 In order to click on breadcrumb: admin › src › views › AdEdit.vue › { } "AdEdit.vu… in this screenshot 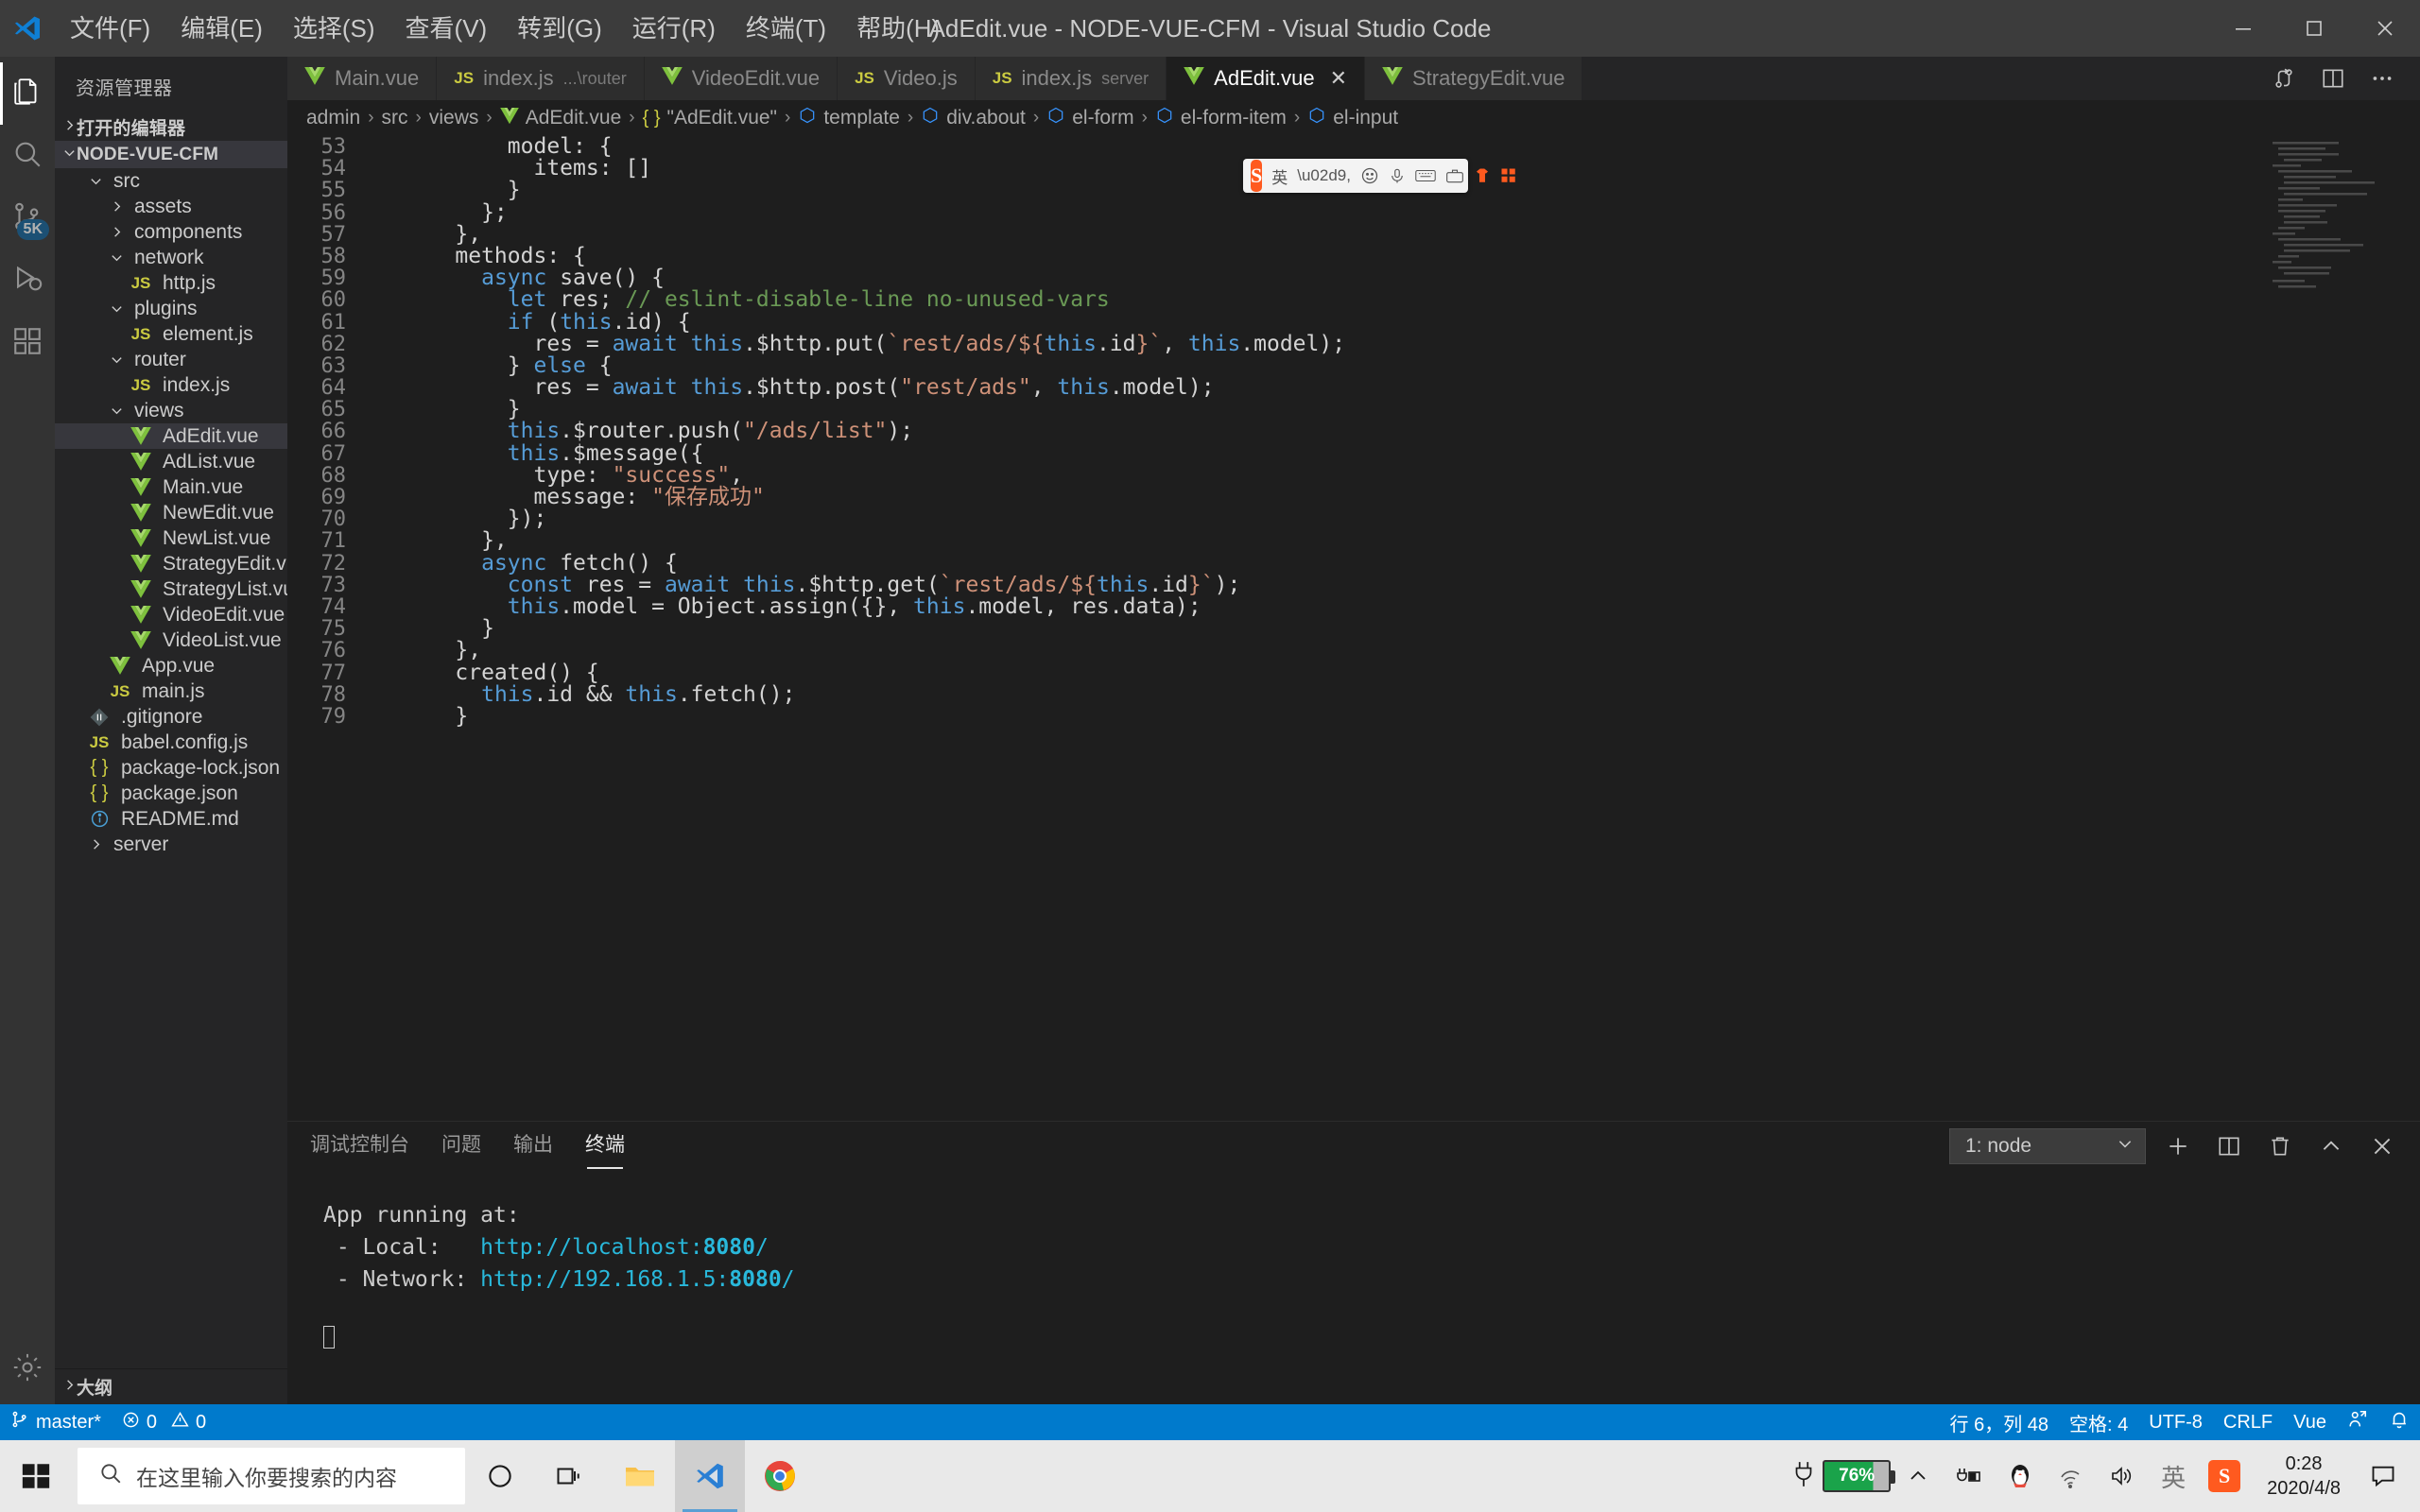, I will do `click(1353, 118)`.